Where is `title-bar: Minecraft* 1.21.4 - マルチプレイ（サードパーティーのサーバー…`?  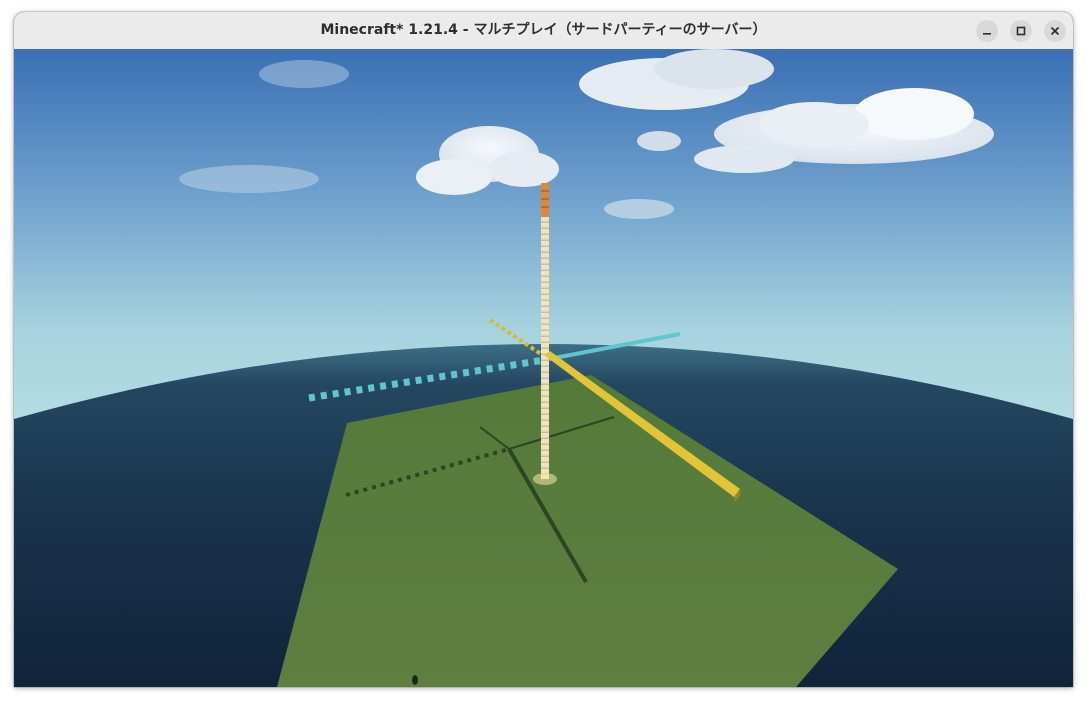
title-bar: Minecraft* 1.21.4 - マルチプレイ（サードパーティーのサーバー… is located at coordinates (543, 31).